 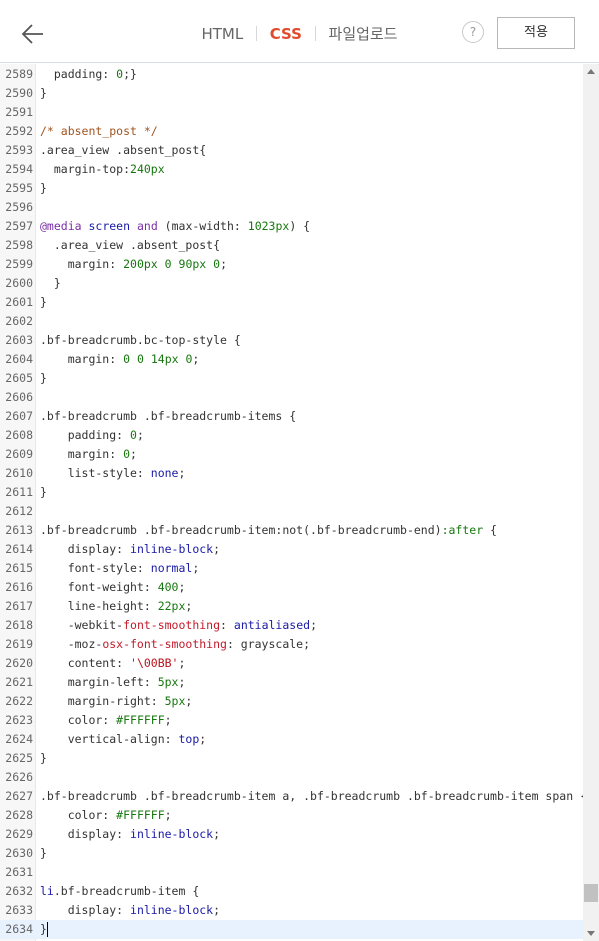 I want to click on scroll-up-icon, so click(x=591, y=71).